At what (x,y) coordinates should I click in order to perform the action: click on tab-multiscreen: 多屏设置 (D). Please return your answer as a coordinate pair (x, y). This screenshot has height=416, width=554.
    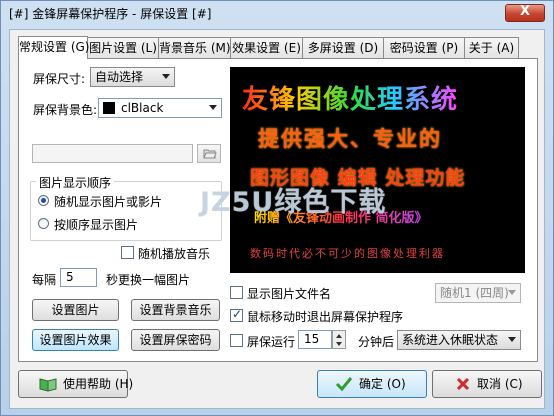
    Looking at the image, I should click on (343, 47).